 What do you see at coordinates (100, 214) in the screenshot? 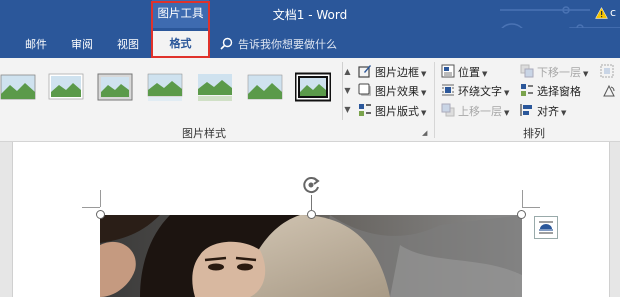
I see `resize-handle-top-left` at bounding box center [100, 214].